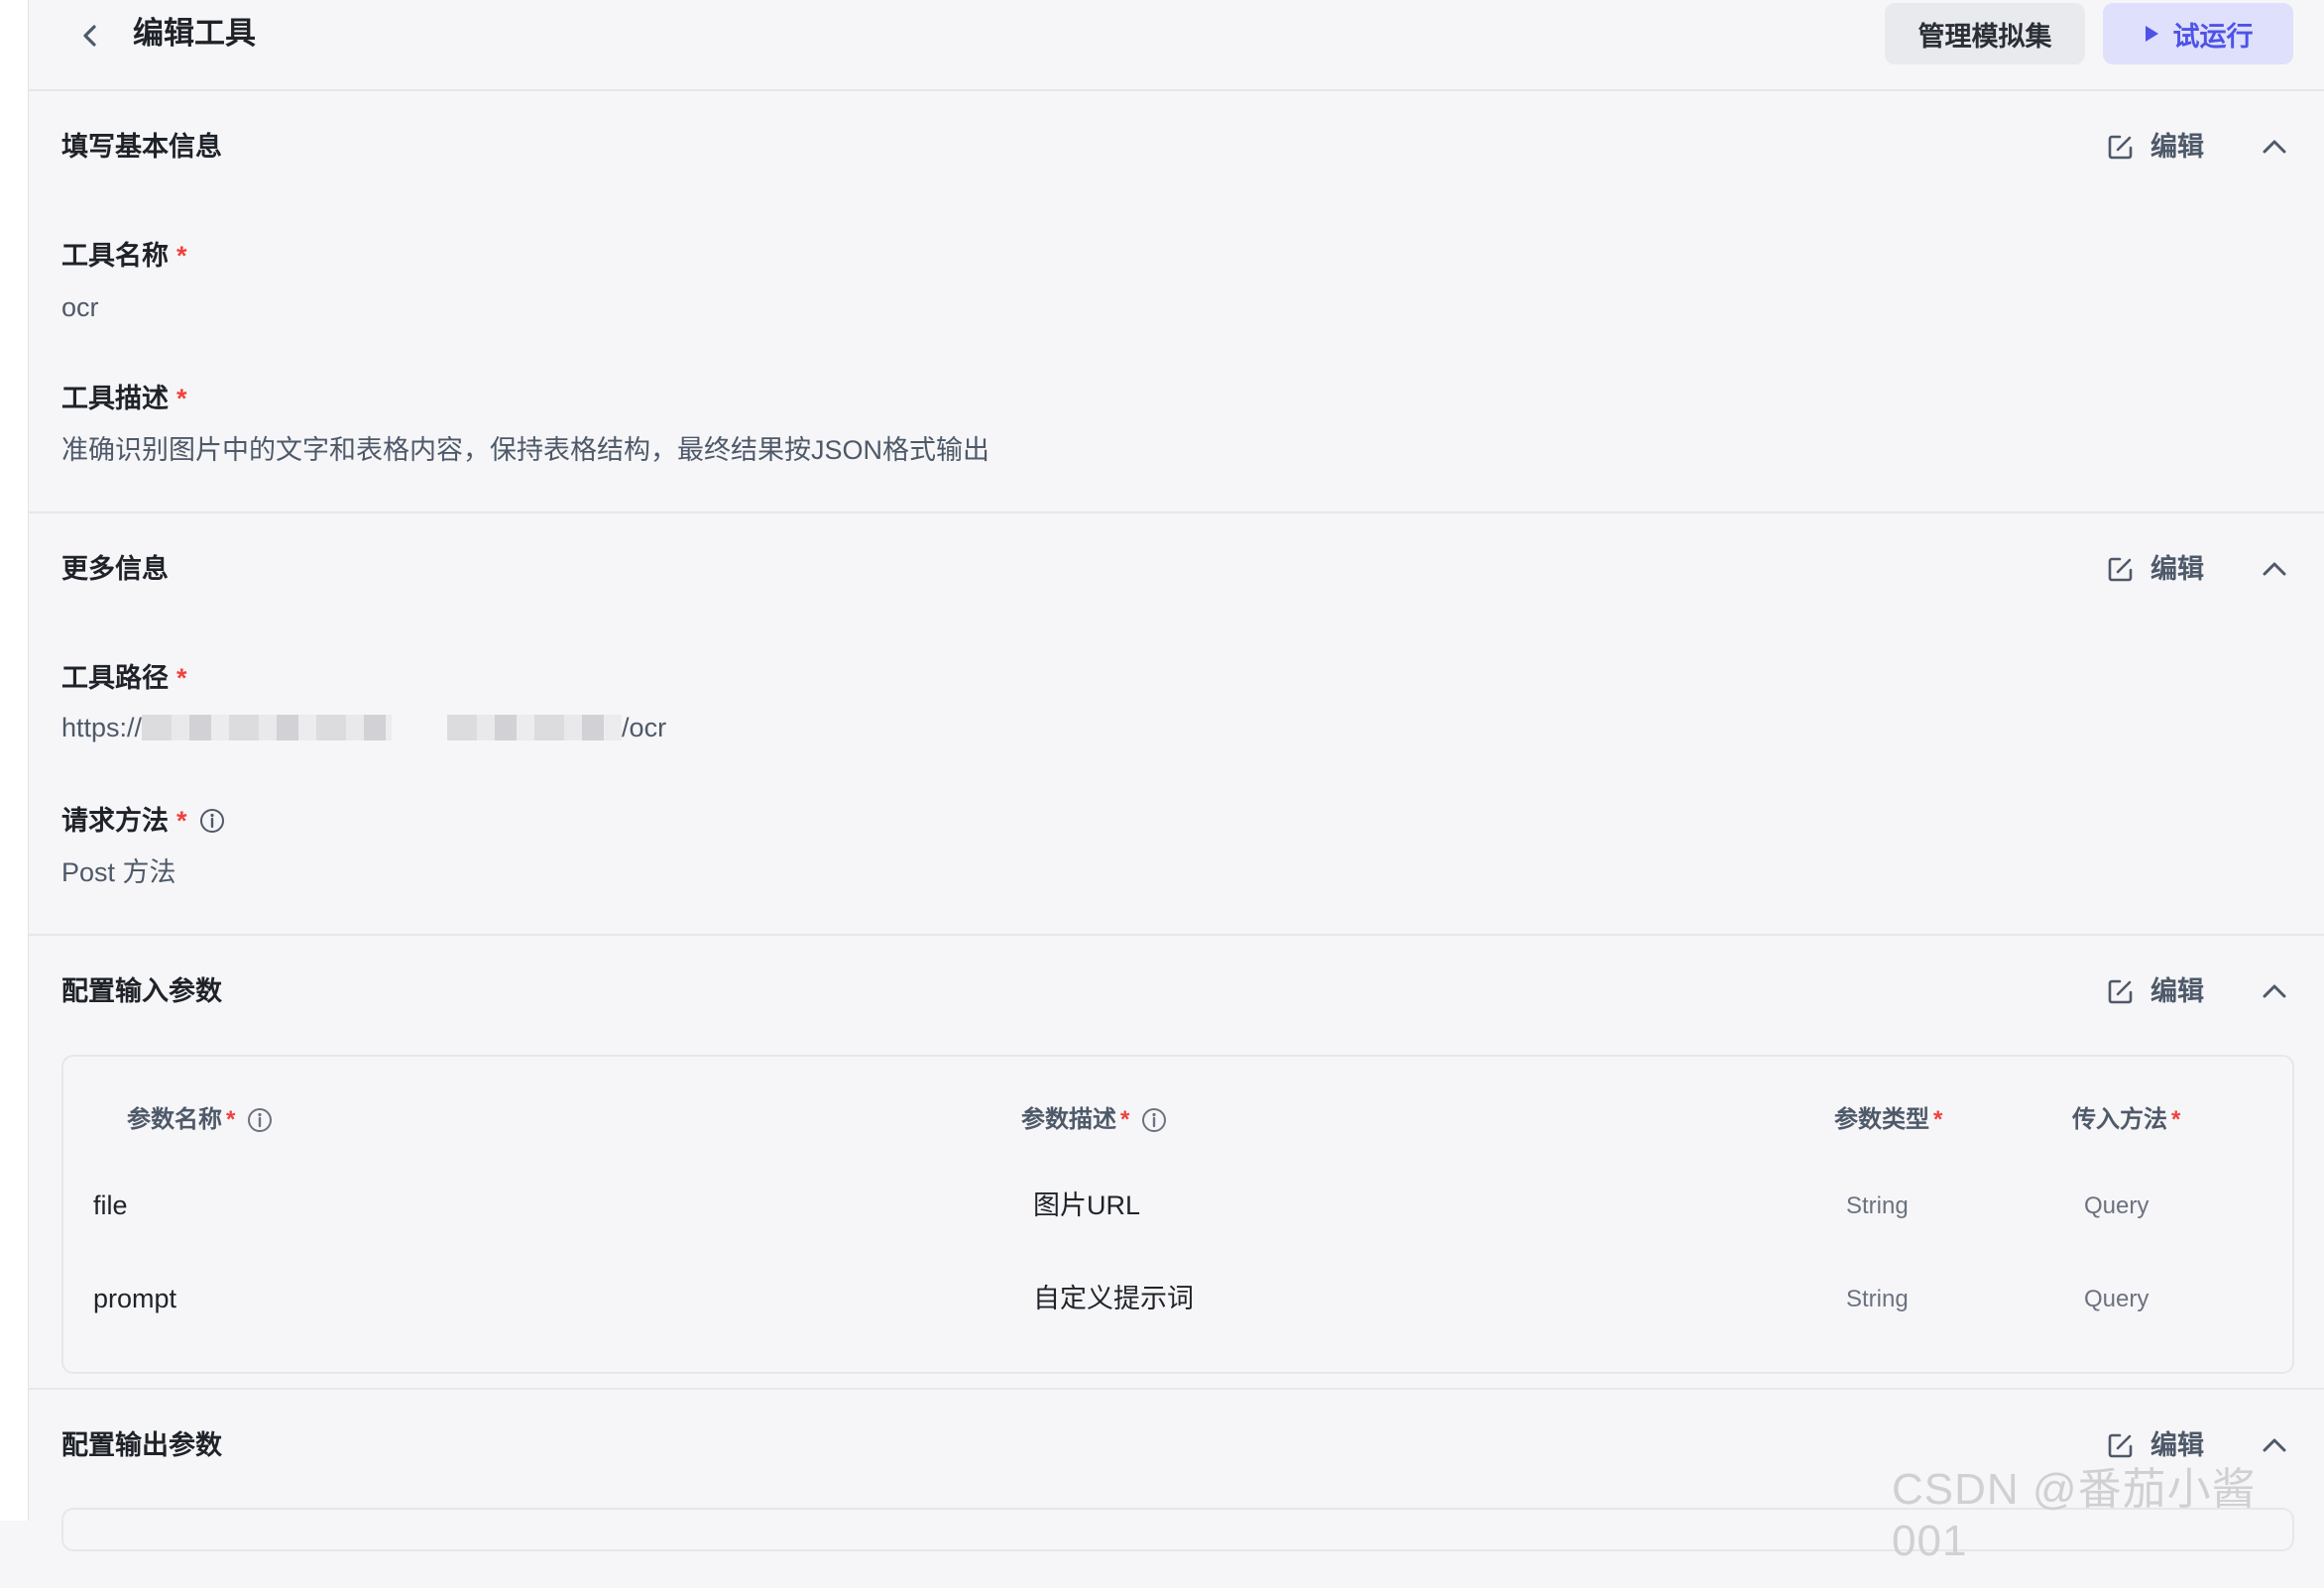 This screenshot has height=1588, width=2324. Describe the element at coordinates (2074, 1515) in the screenshot. I see `watermark: CSDN @番茄小酱001` at that location.